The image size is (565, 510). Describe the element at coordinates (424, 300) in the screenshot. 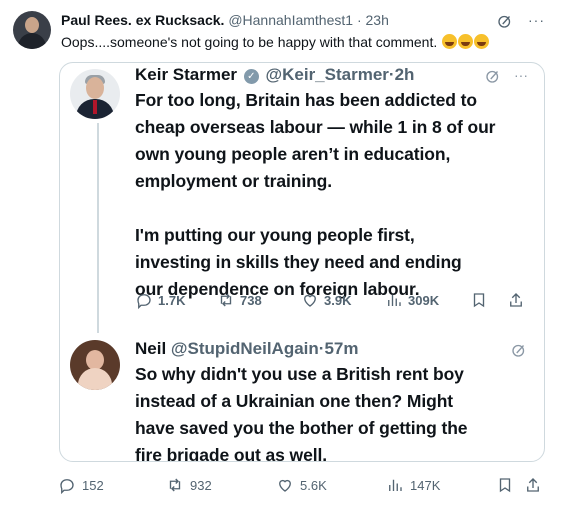

I see `quoted-views-count: 309K` at that location.